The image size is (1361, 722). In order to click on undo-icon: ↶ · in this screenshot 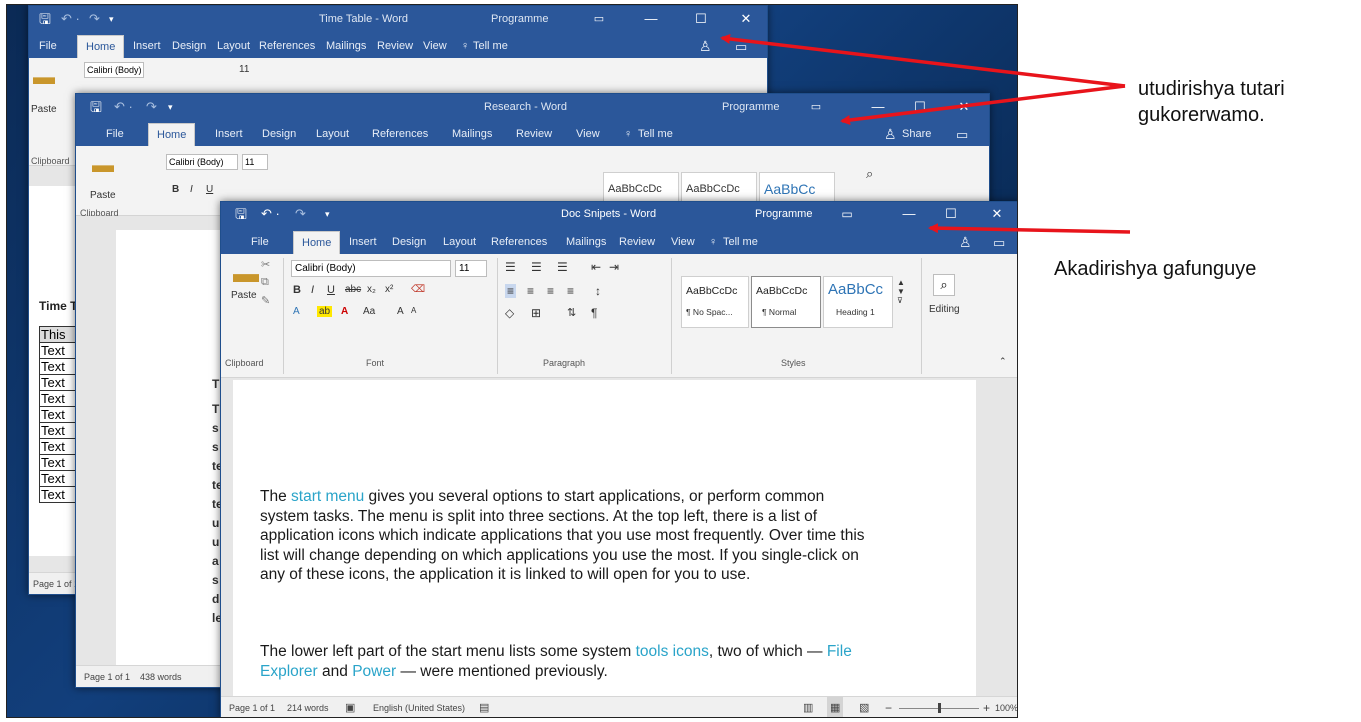, I will do `click(123, 107)`.